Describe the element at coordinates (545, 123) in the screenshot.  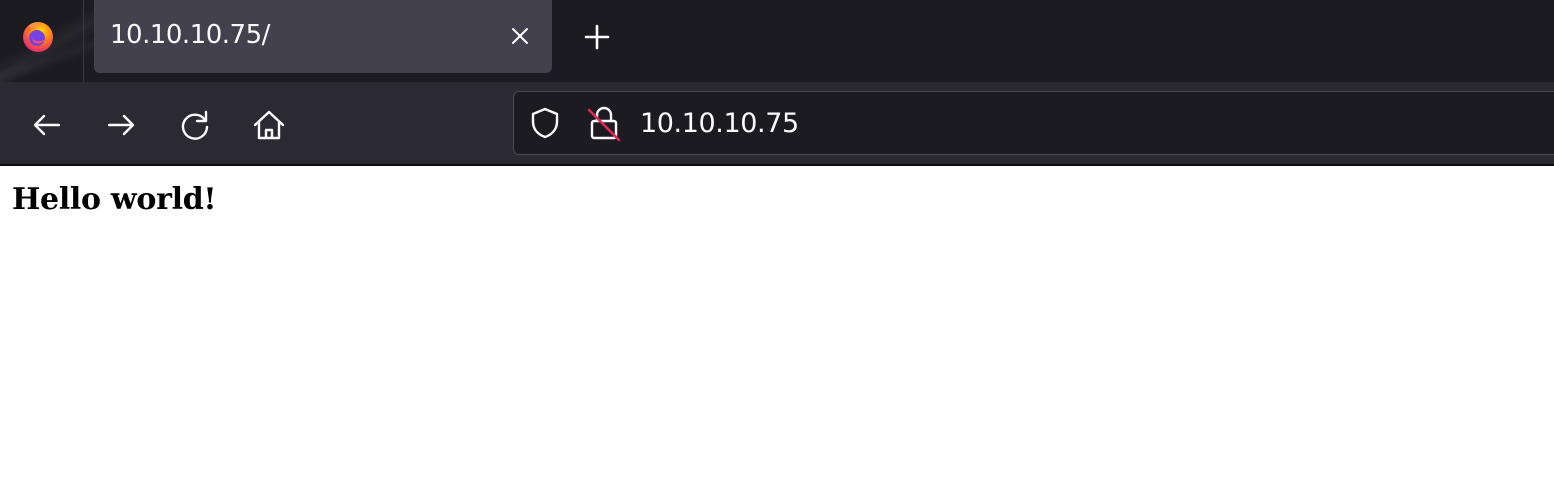
I see `shield-icon` at that location.